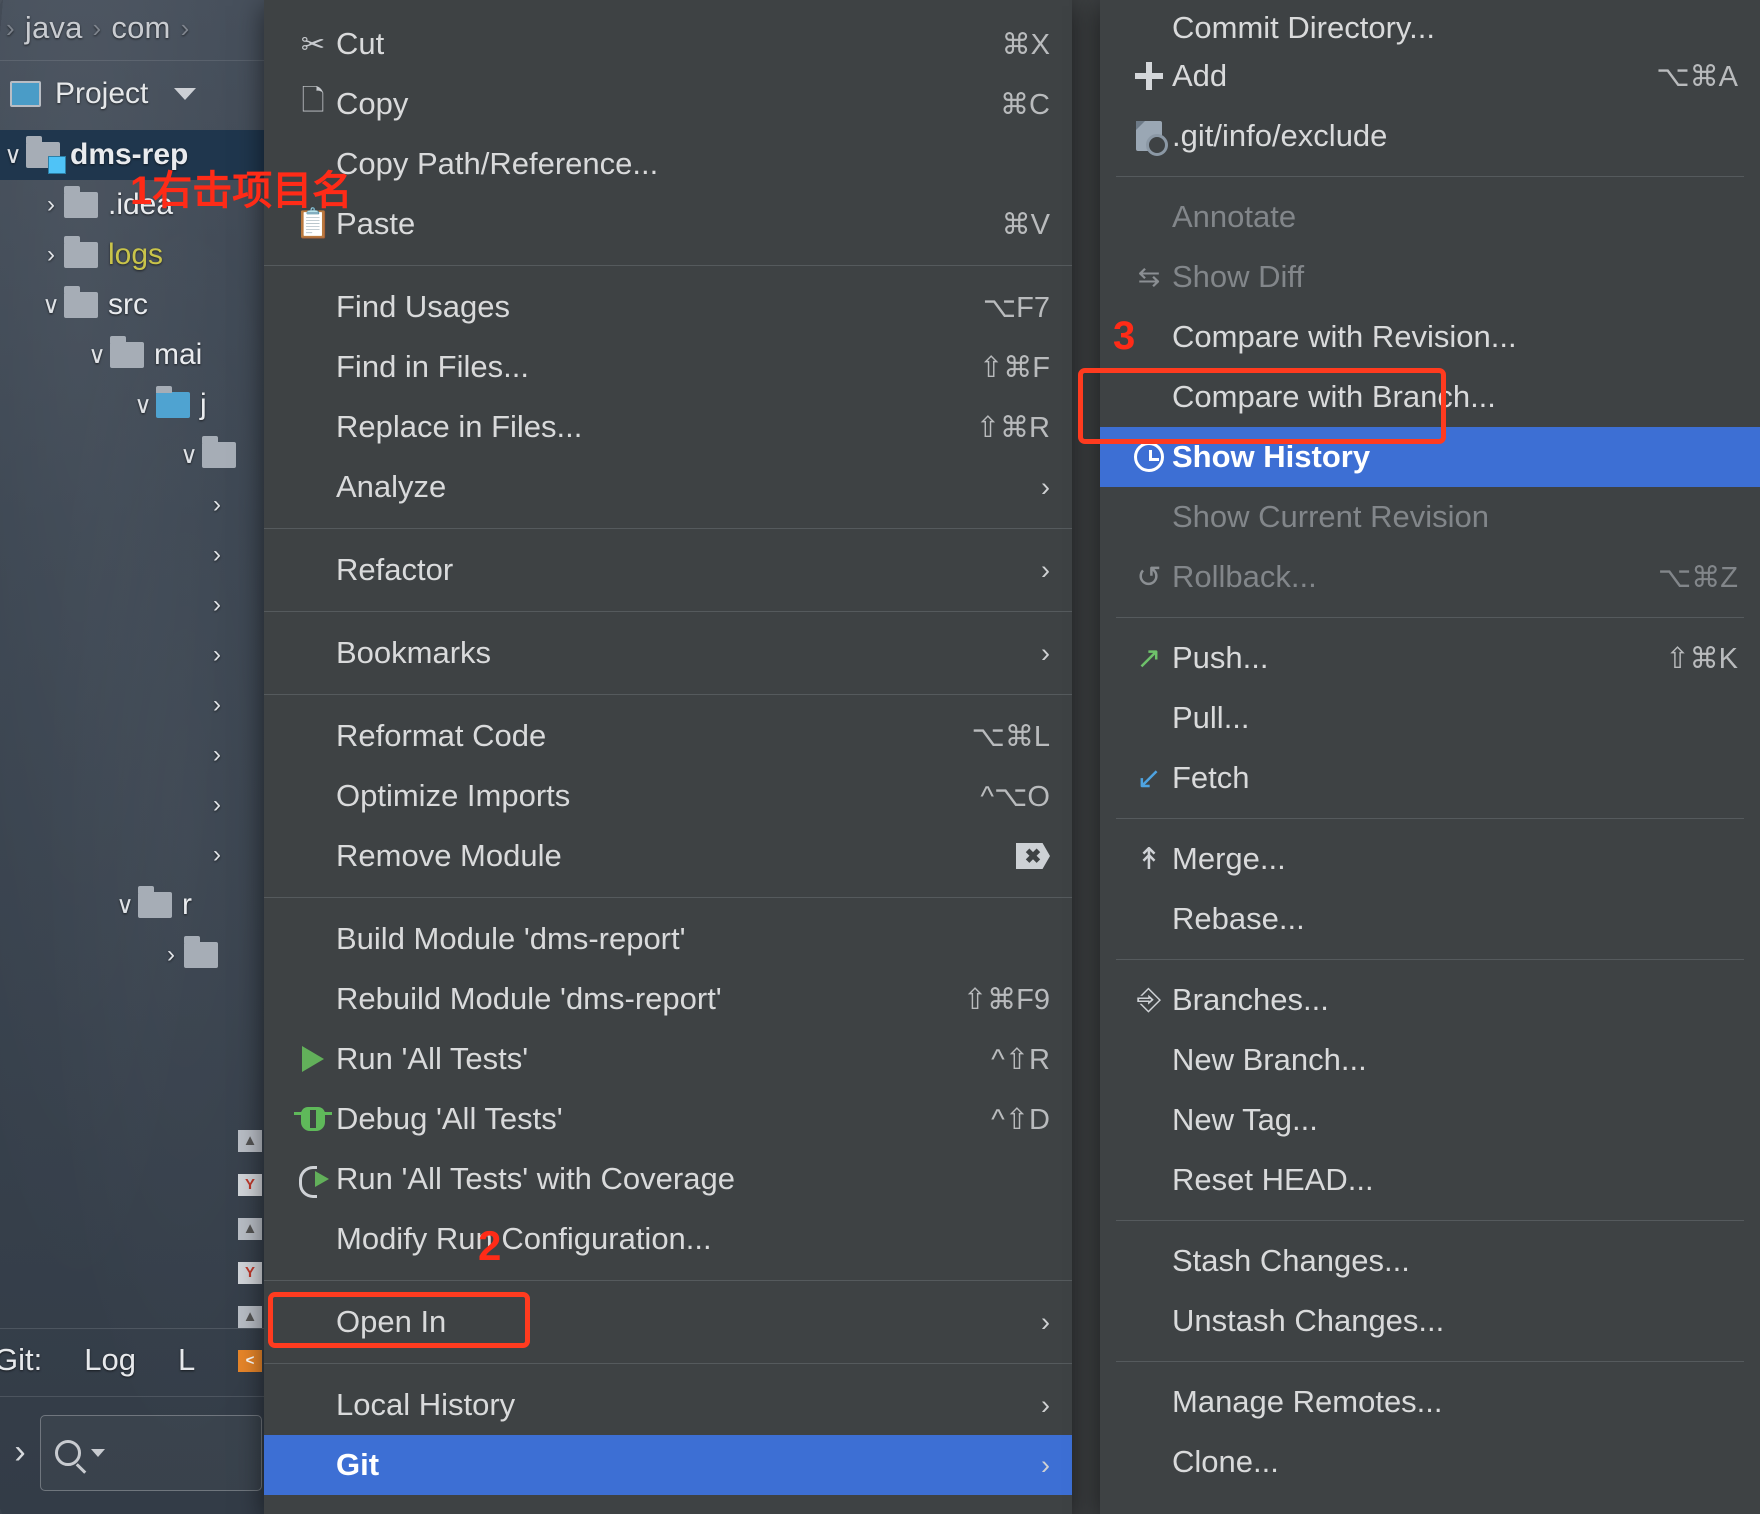 The height and width of the screenshot is (1514, 1760). What do you see at coordinates (54, 28) in the screenshot?
I see `breadcrumb-item-java: java` at bounding box center [54, 28].